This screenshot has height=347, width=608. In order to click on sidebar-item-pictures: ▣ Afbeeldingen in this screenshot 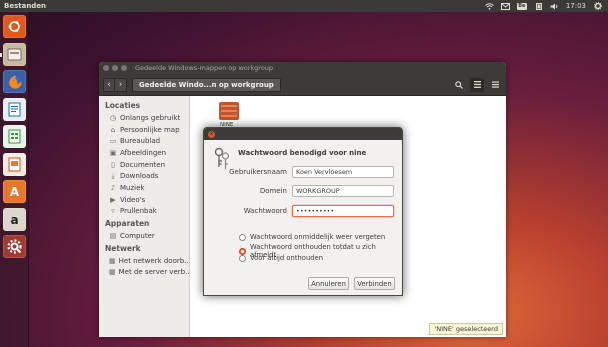, I will do `click(144, 153)`.